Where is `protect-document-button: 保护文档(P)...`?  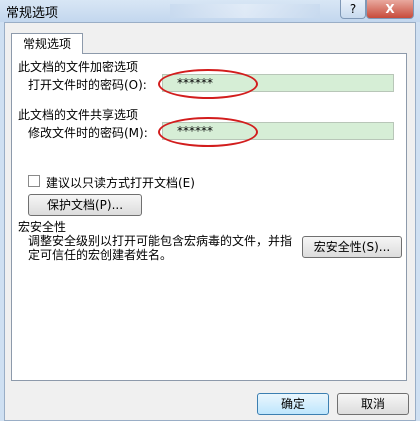
protect-document-button: 保护文档(P)... is located at coordinates (85, 205).